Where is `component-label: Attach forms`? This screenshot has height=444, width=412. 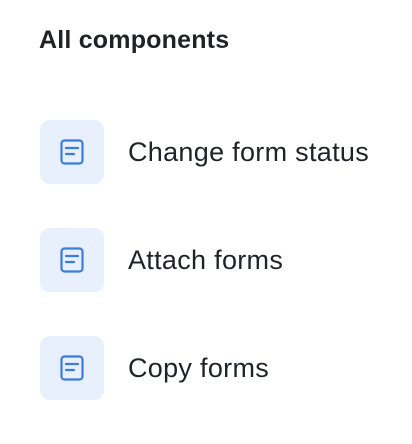
component-label: Attach forms is located at coordinates (206, 259).